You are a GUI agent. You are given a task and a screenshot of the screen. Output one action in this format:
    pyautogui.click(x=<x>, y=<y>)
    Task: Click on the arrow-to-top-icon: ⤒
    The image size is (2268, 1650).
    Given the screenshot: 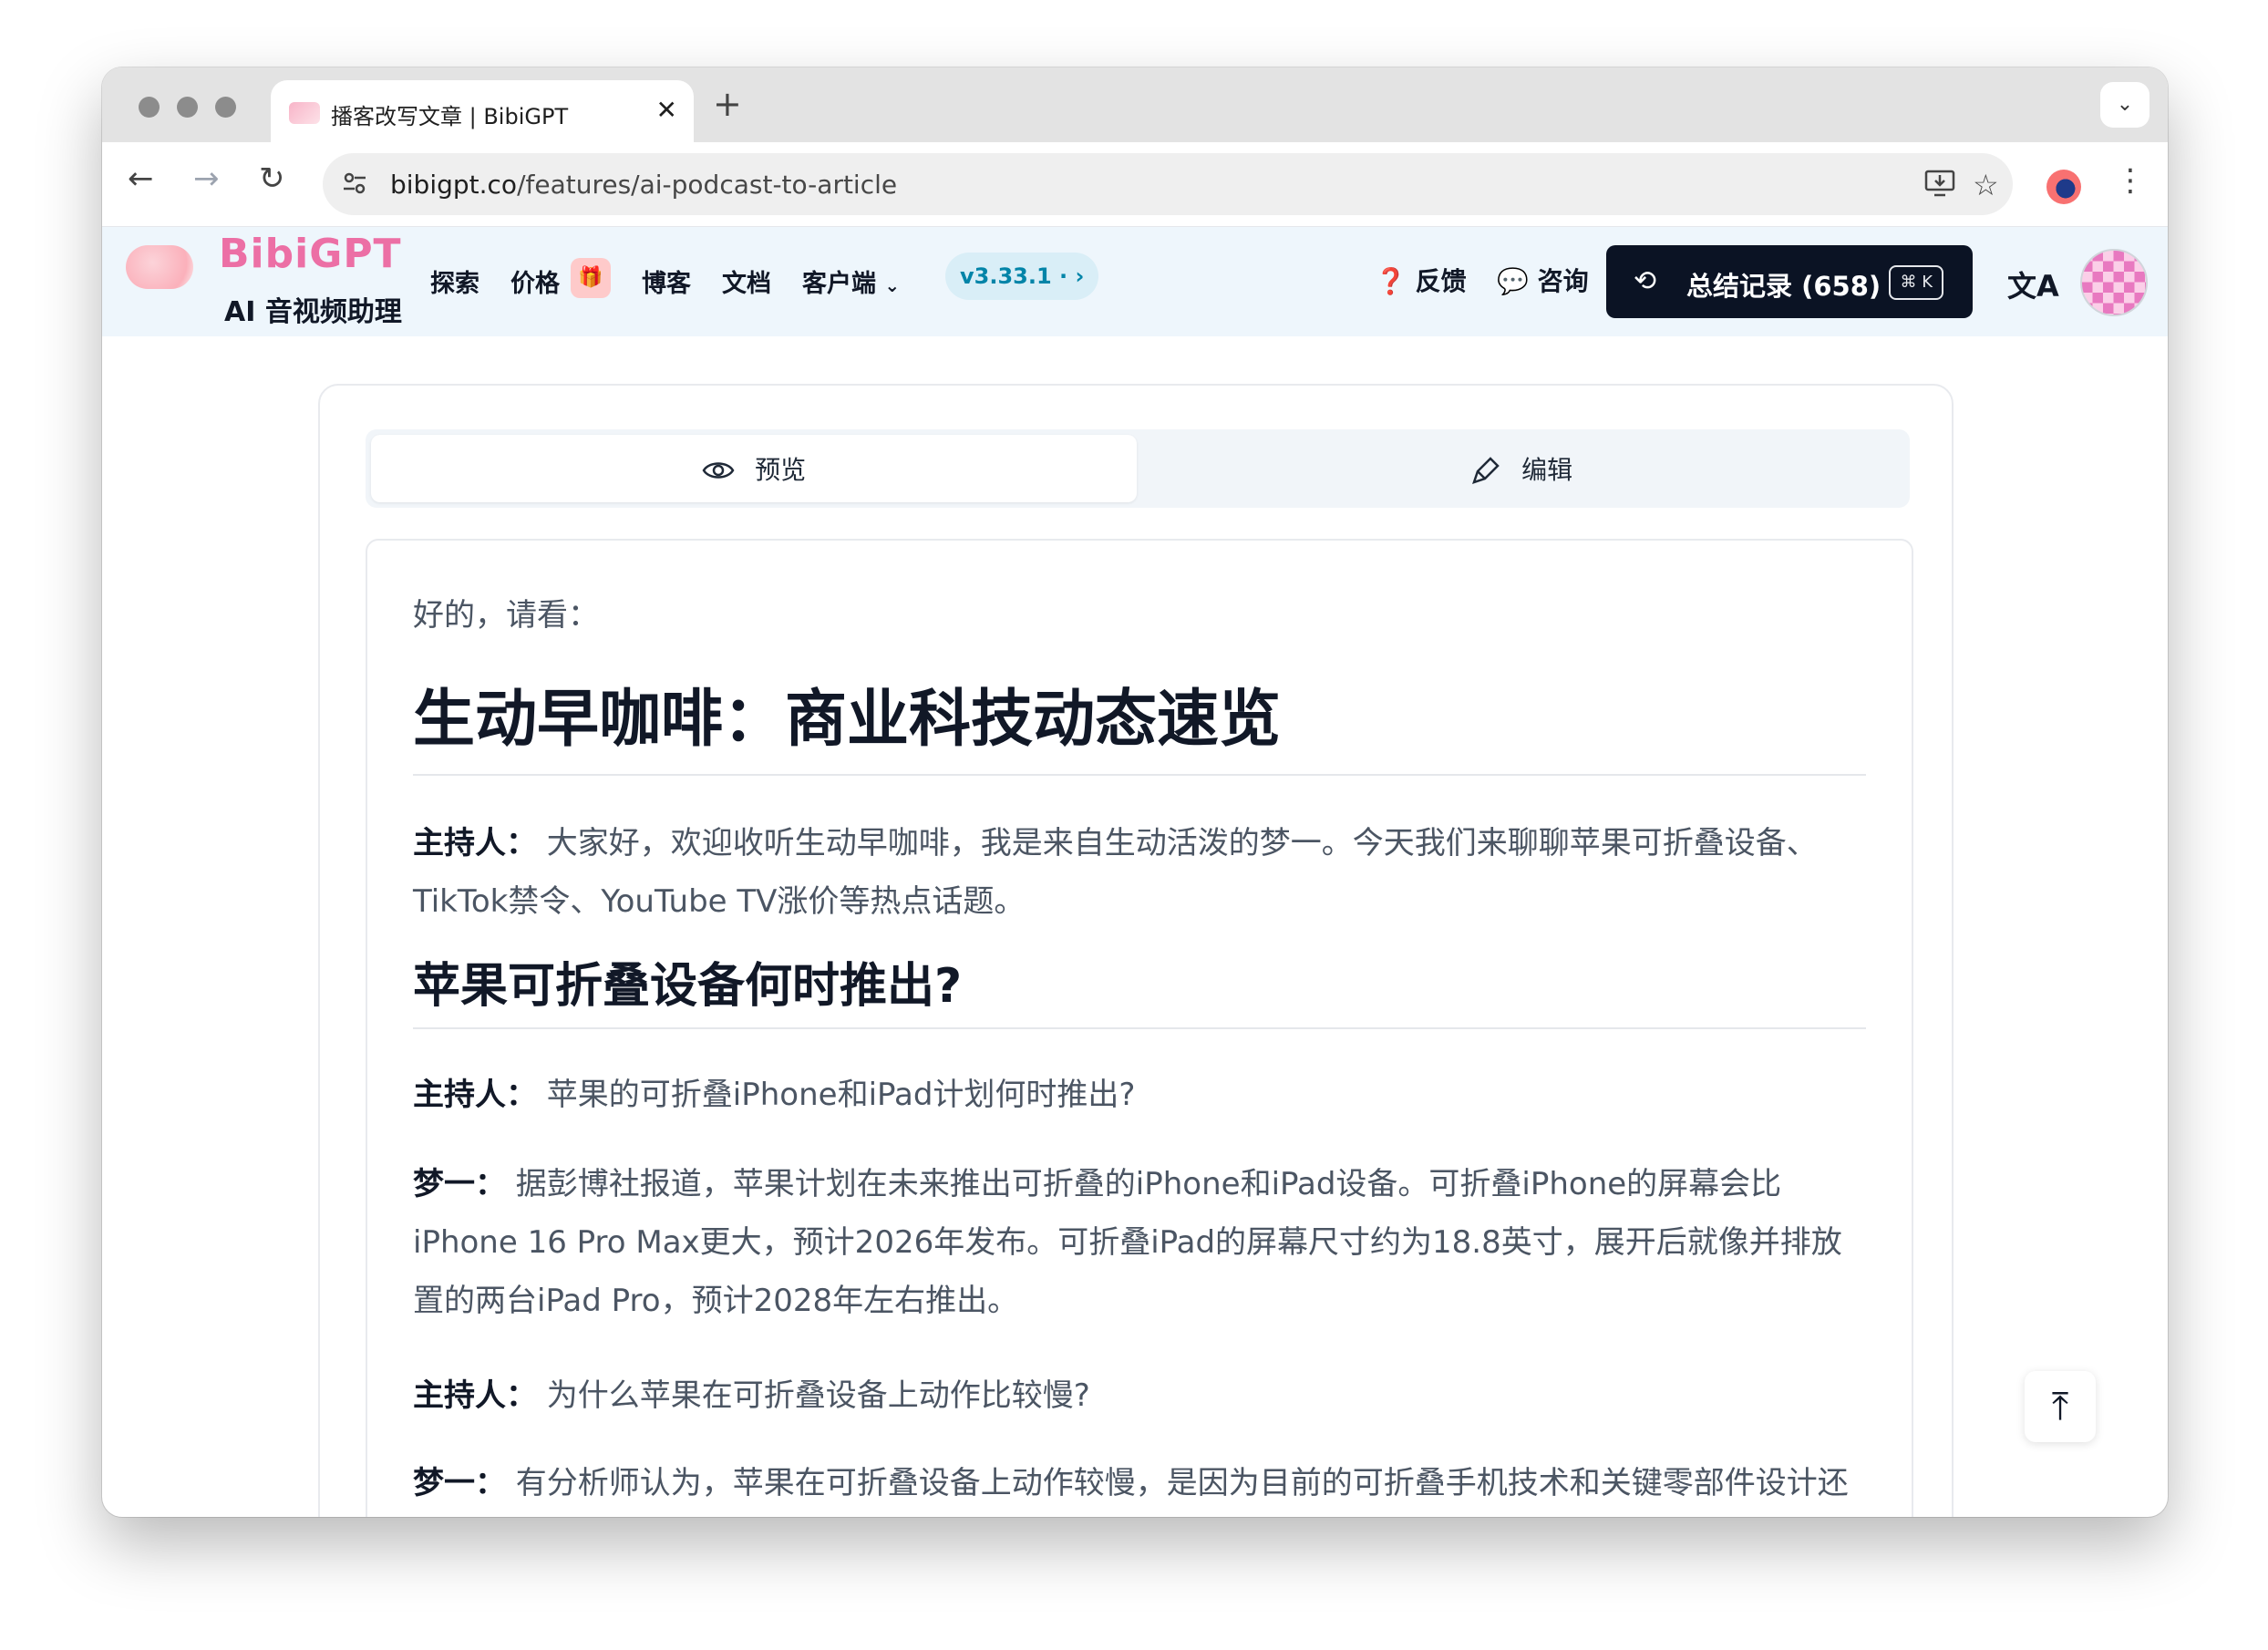 What is the action you would take?
    pyautogui.click(x=2060, y=1406)
    